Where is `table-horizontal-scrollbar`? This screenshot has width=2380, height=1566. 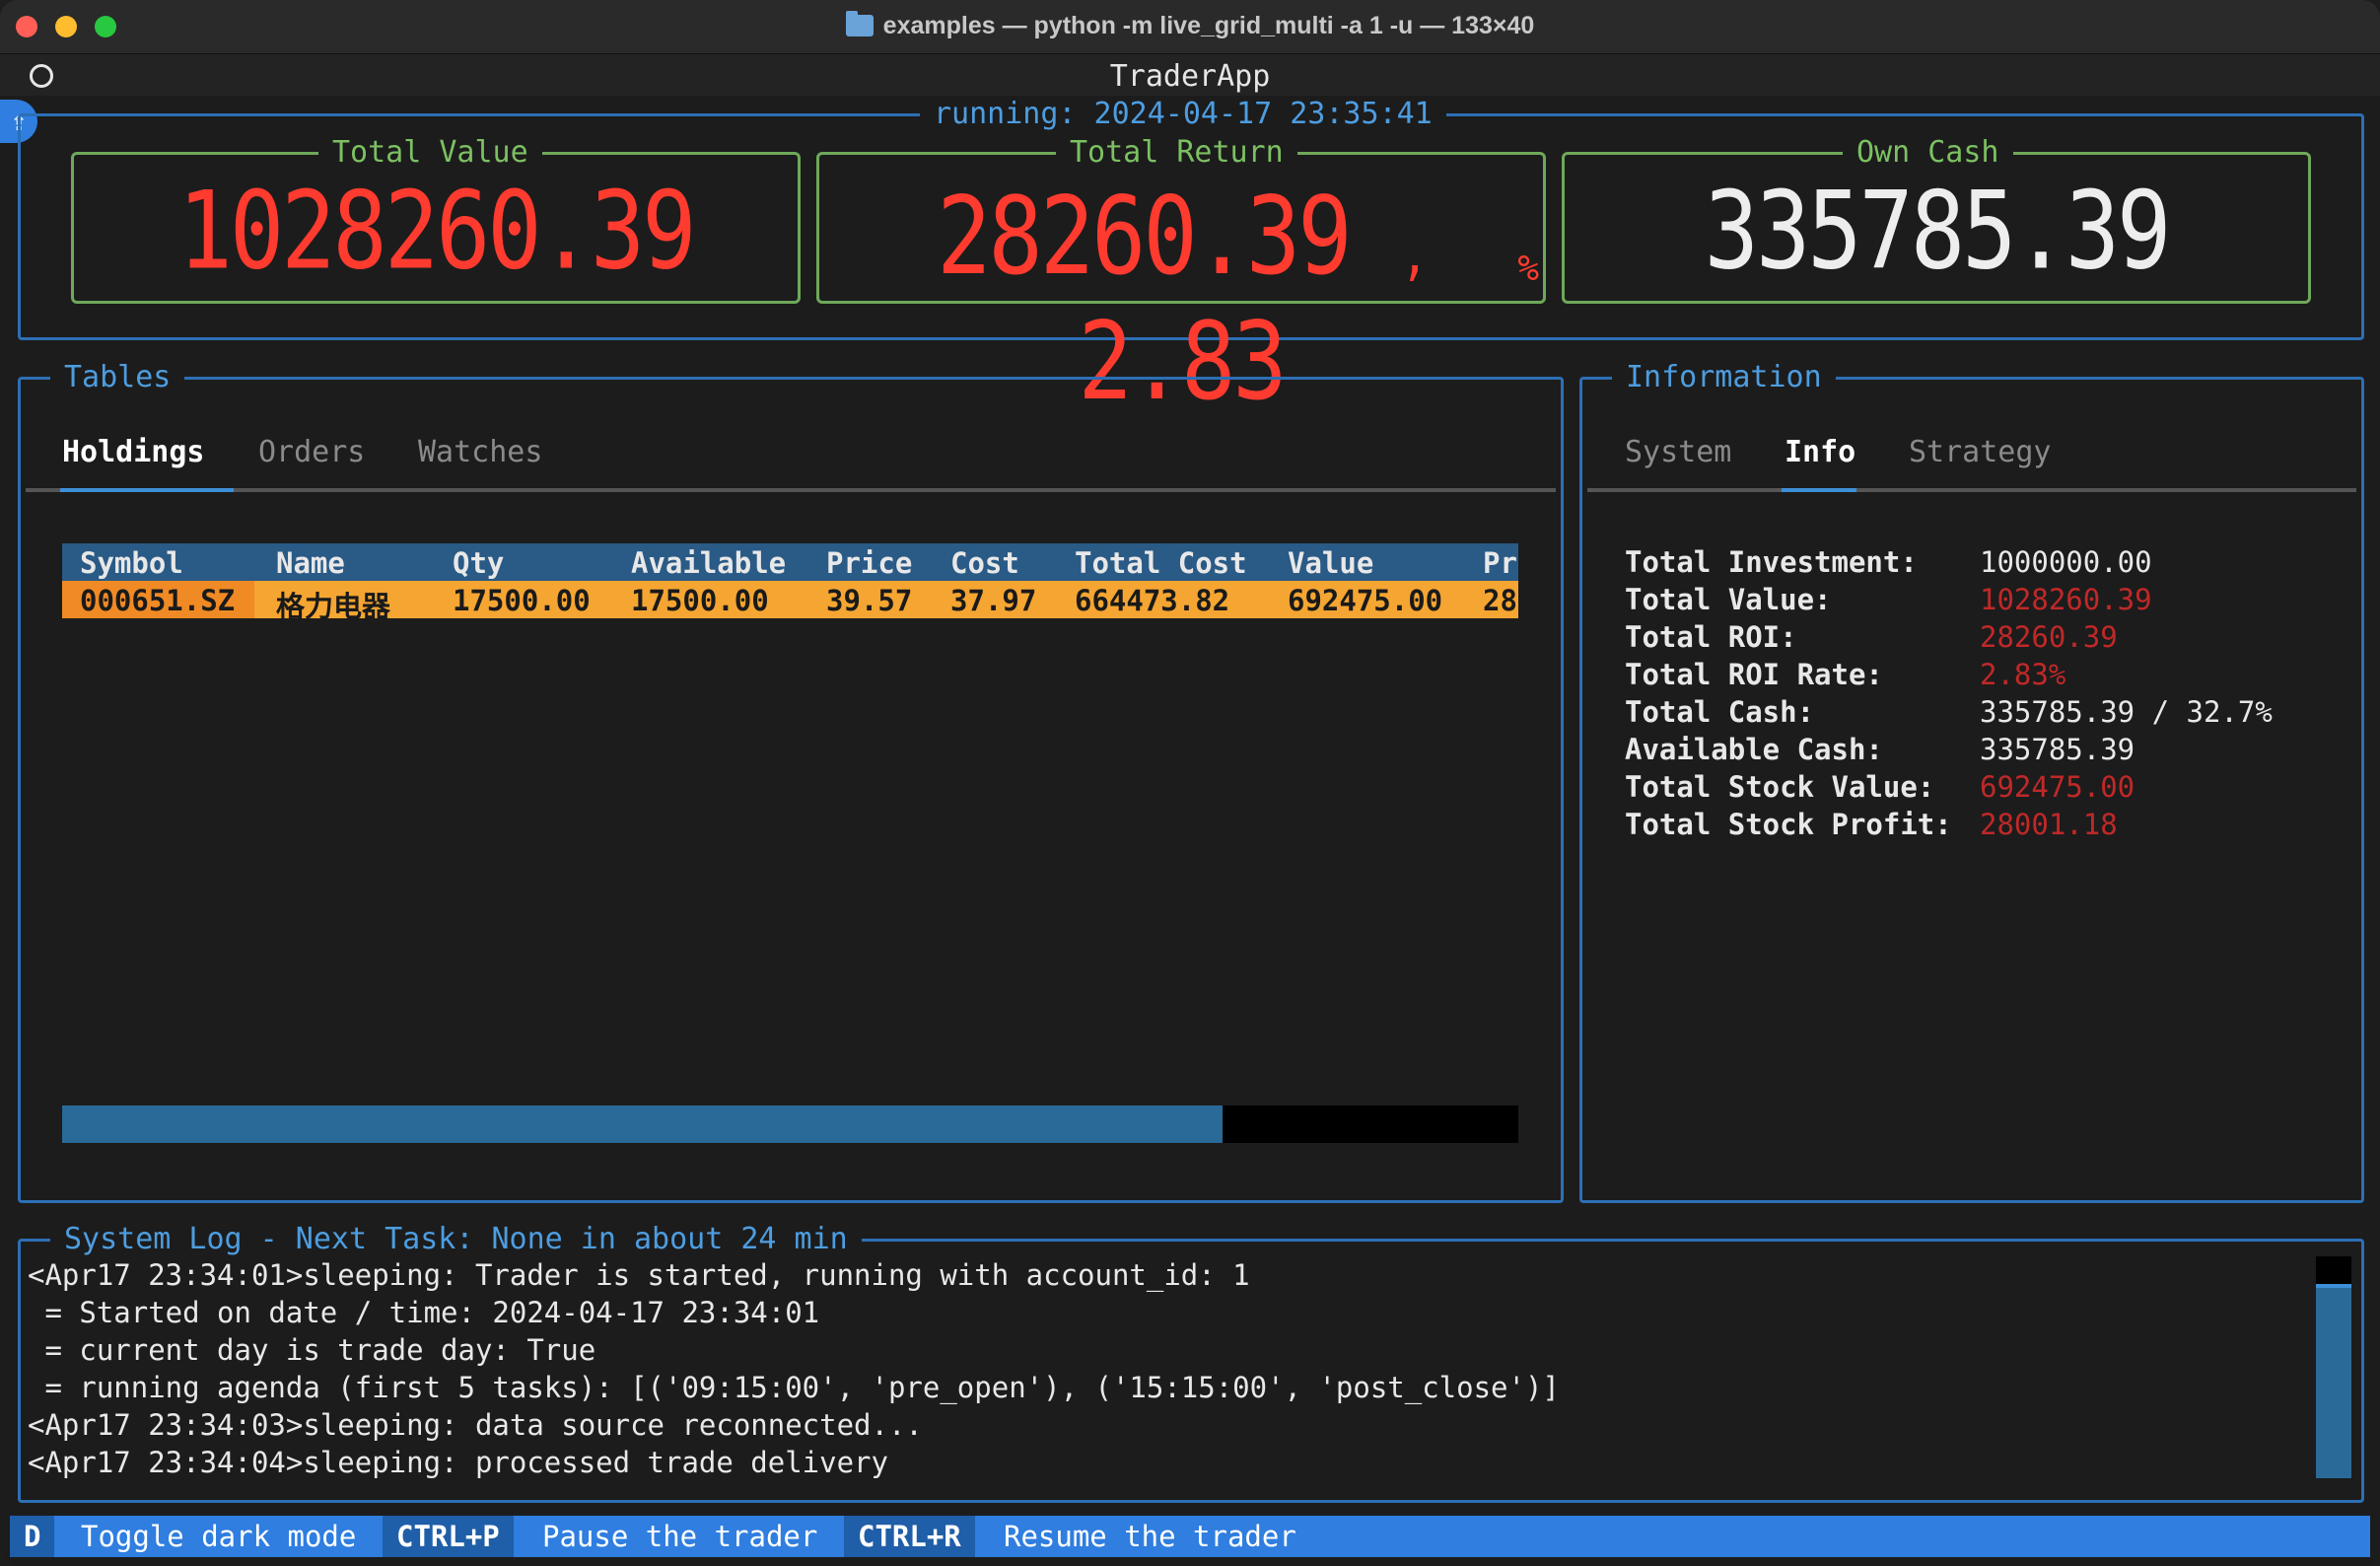 table-horizontal-scrollbar is located at coordinates (790, 1124).